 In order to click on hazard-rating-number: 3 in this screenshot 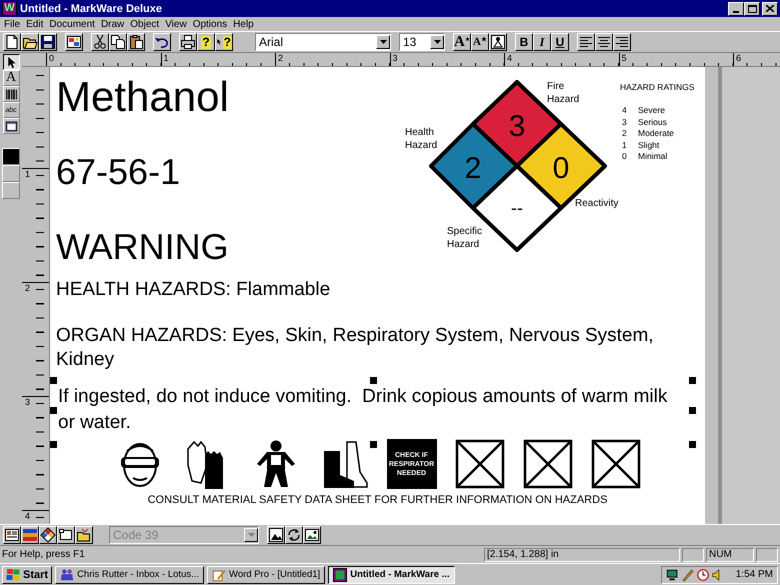, I will do `click(517, 126)`.